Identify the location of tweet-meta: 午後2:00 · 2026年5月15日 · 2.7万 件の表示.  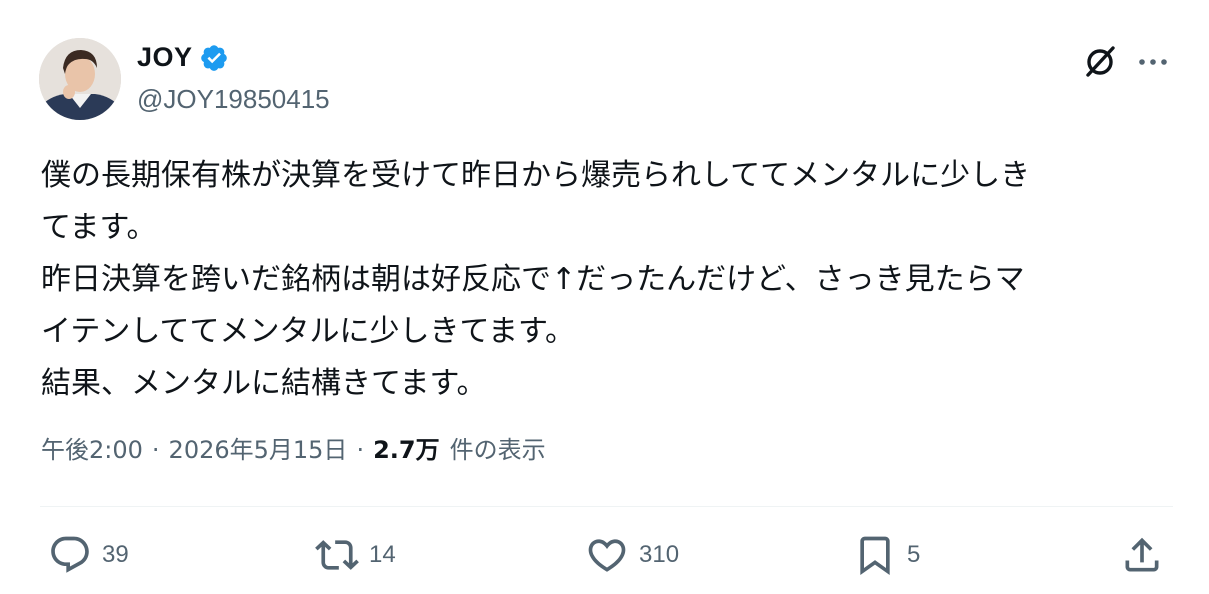
(293, 447).